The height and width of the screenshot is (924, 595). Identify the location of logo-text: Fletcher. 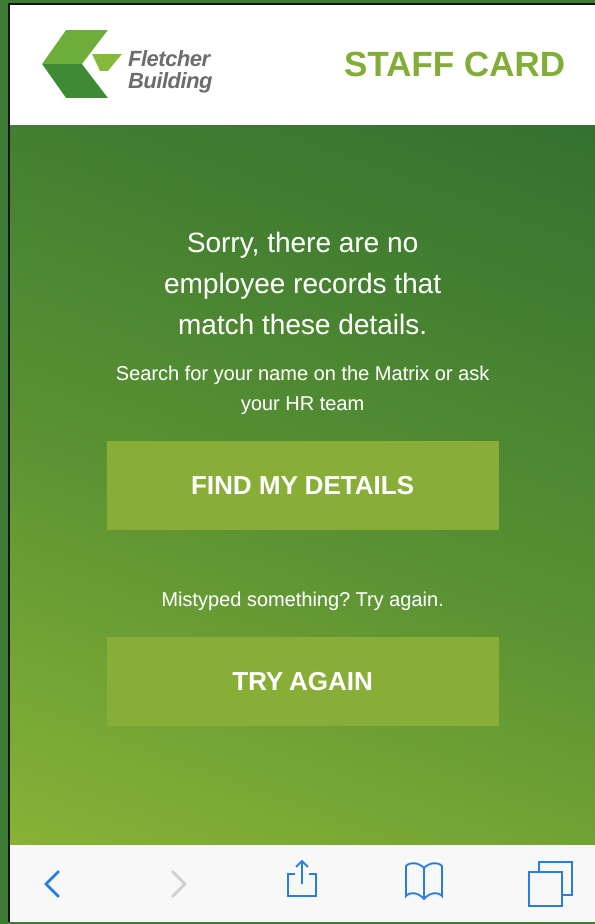
(170, 59).